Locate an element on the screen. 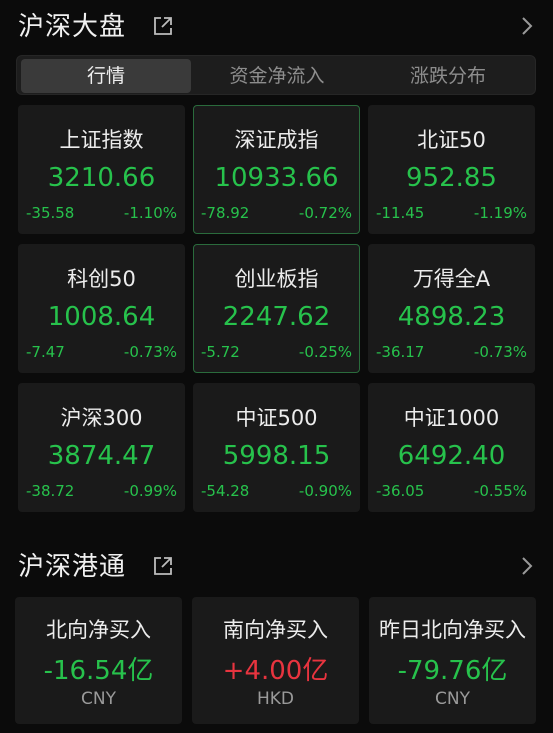  index-value: 5998.15 is located at coordinates (276, 456).